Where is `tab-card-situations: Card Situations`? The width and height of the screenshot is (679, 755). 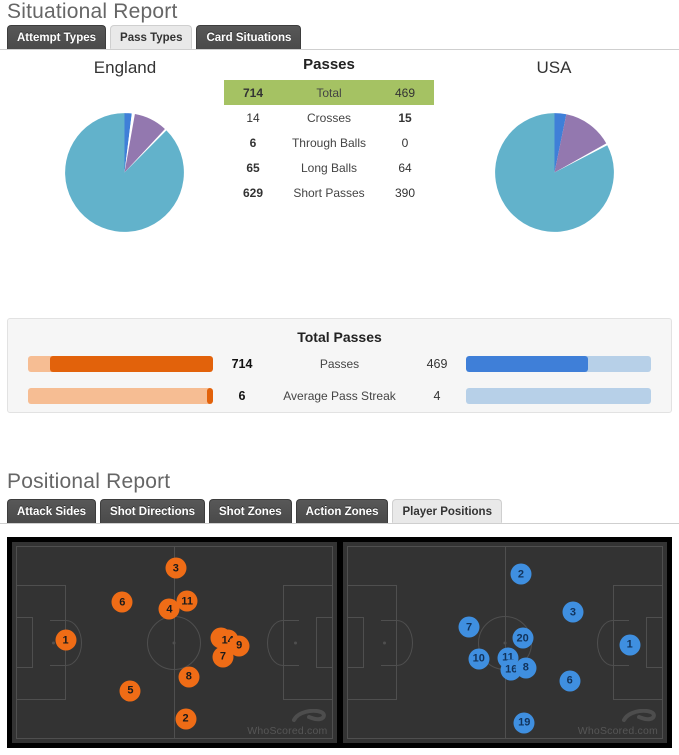
tab-card-situations: Card Situations is located at coordinates (249, 37).